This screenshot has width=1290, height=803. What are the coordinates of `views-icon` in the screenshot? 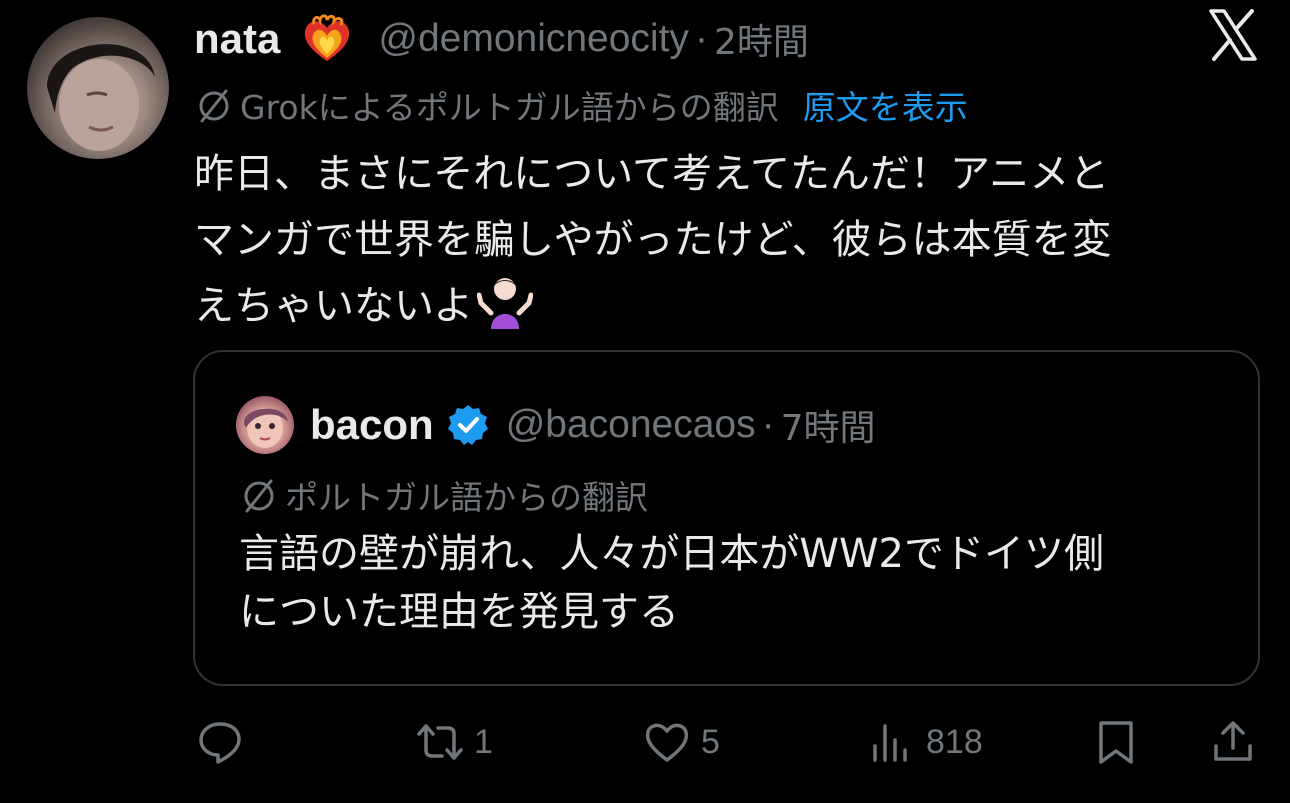 It's located at (890, 743).